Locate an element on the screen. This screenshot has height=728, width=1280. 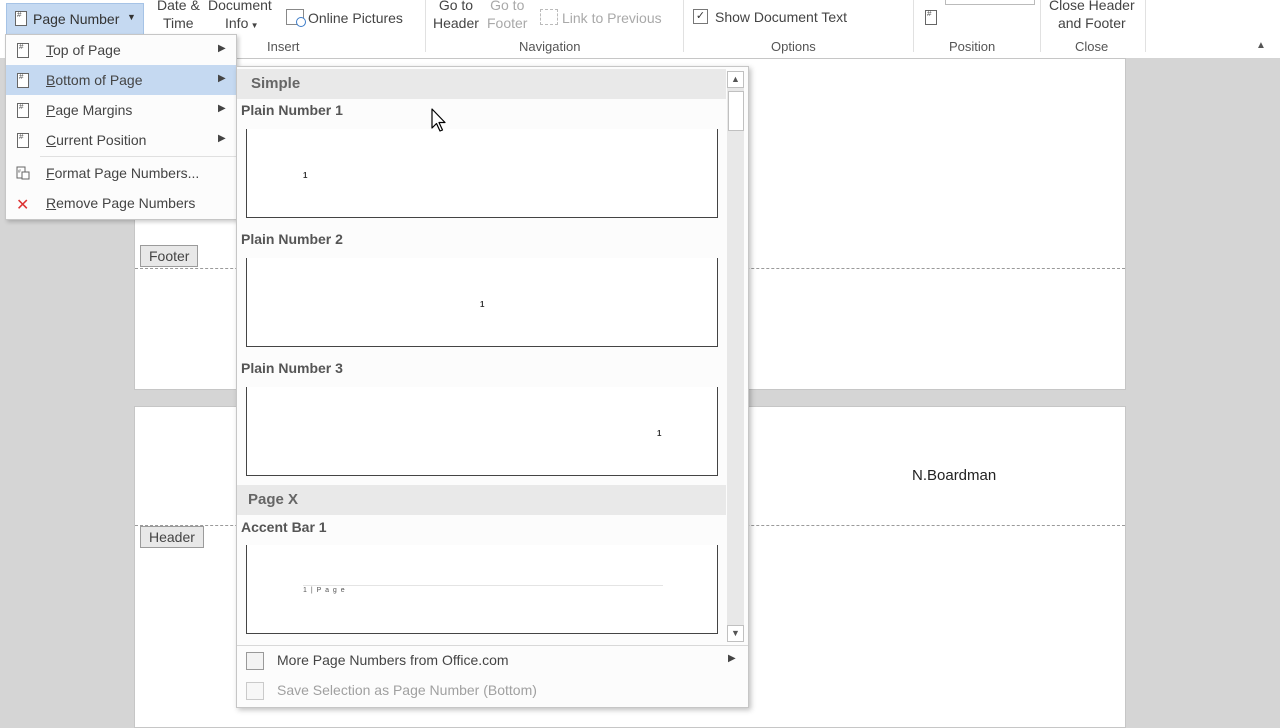
menu-item-label: Bottom of Page is located at coordinates (94, 80).